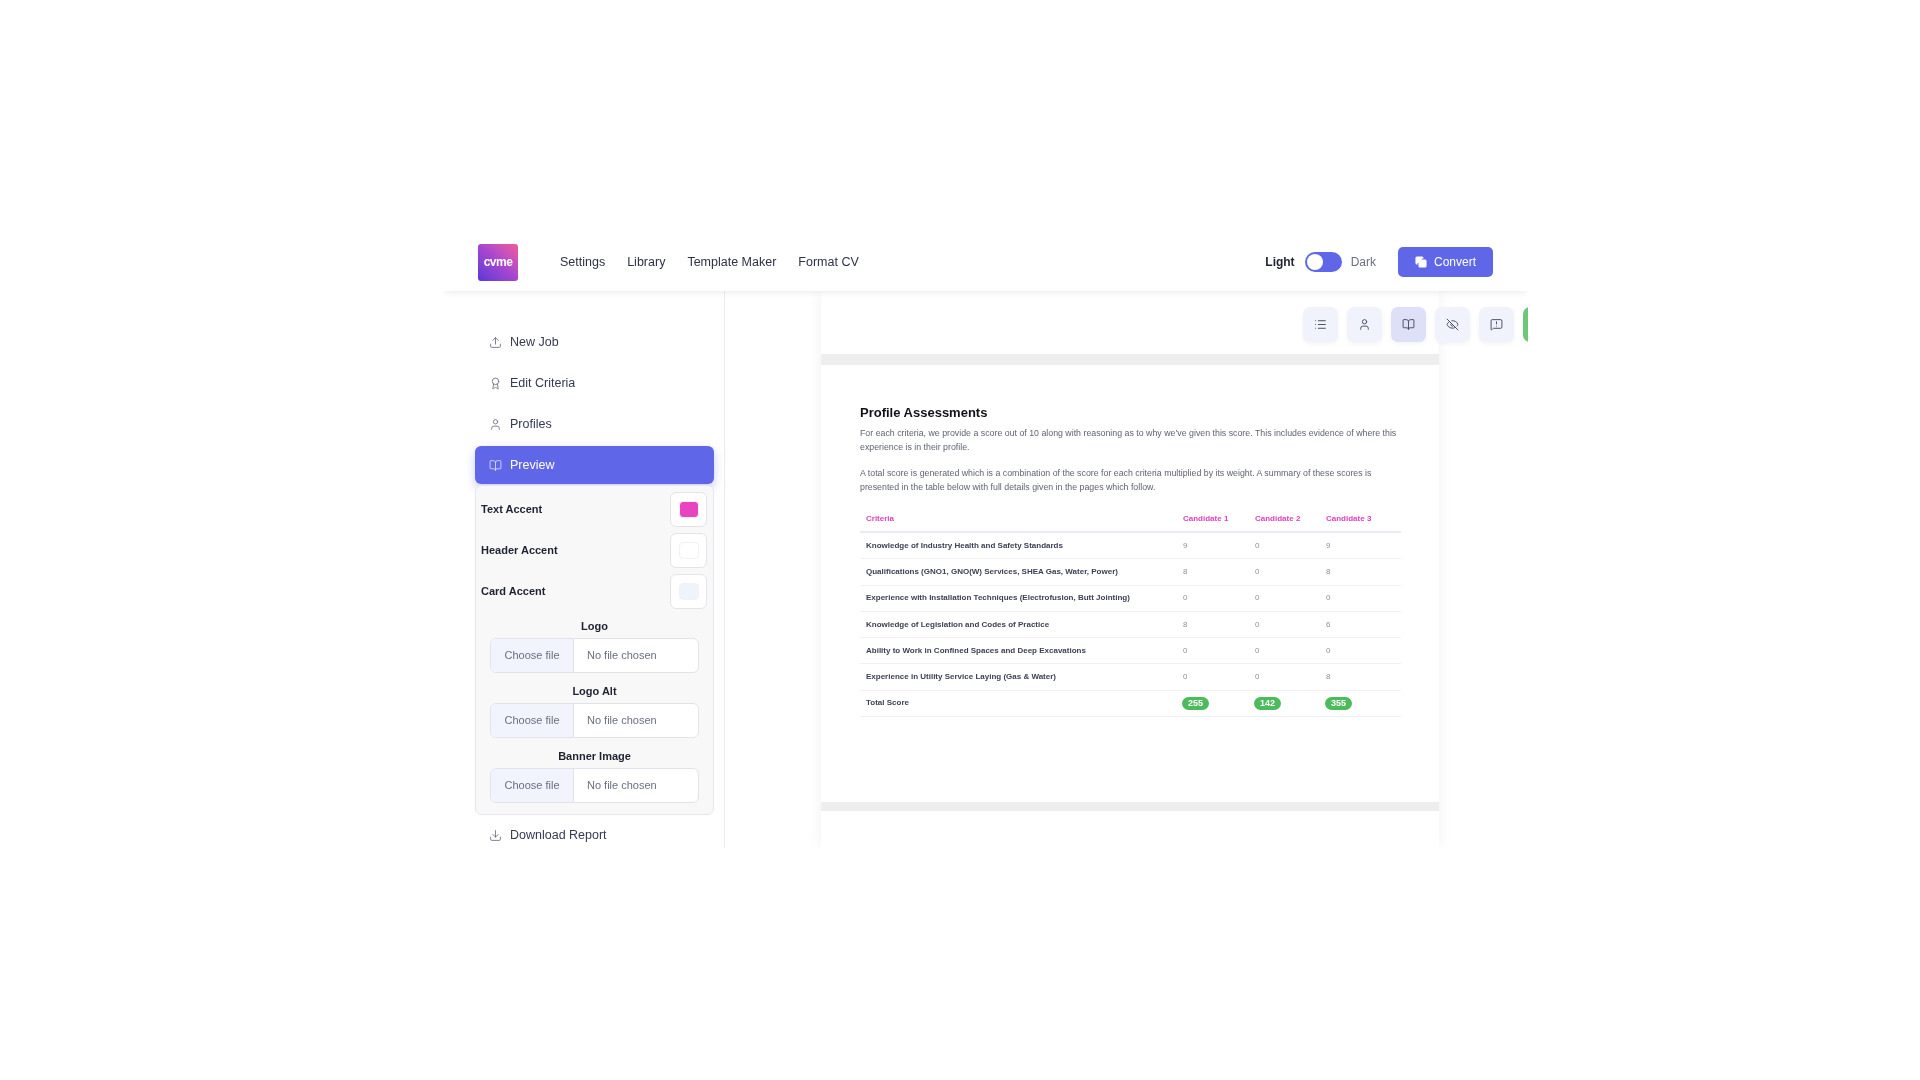 The height and width of the screenshot is (1080, 1920). Describe the element at coordinates (1206, 518) in the screenshot. I see `column-header: Candidate 1` at that location.